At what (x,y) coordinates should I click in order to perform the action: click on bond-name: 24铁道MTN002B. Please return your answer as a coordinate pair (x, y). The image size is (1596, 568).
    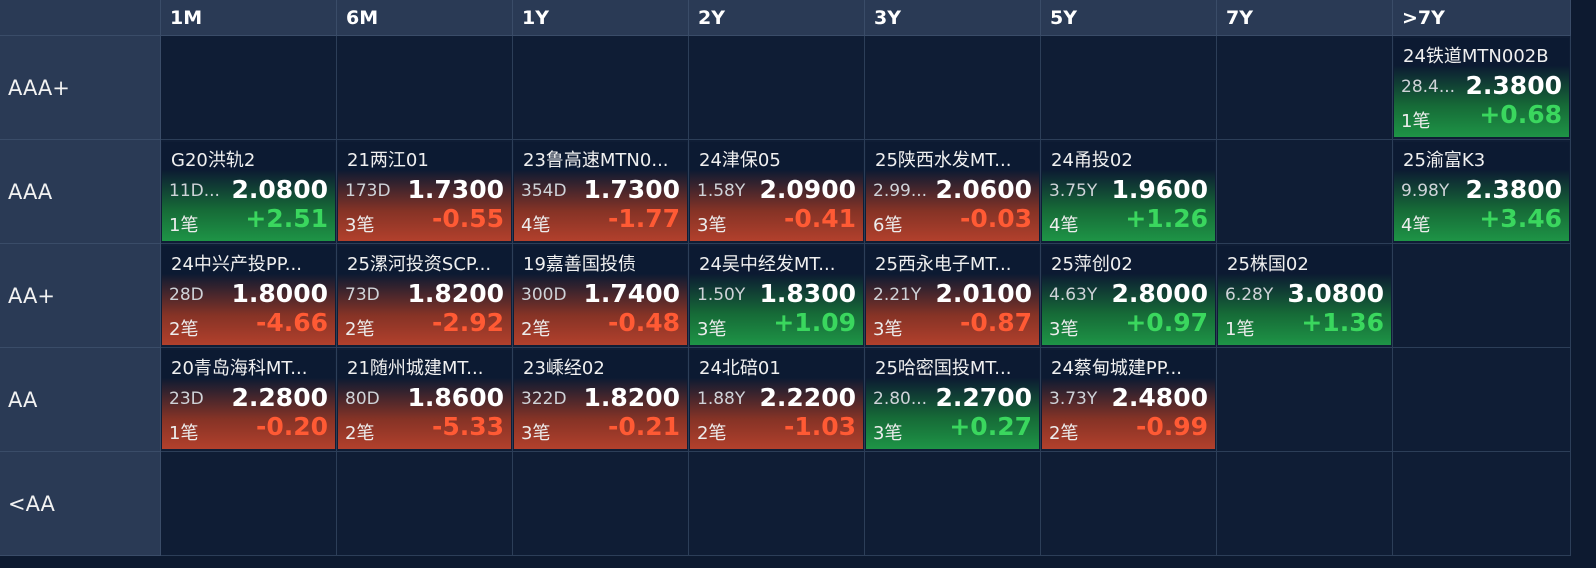
    Looking at the image, I should click on (1476, 56).